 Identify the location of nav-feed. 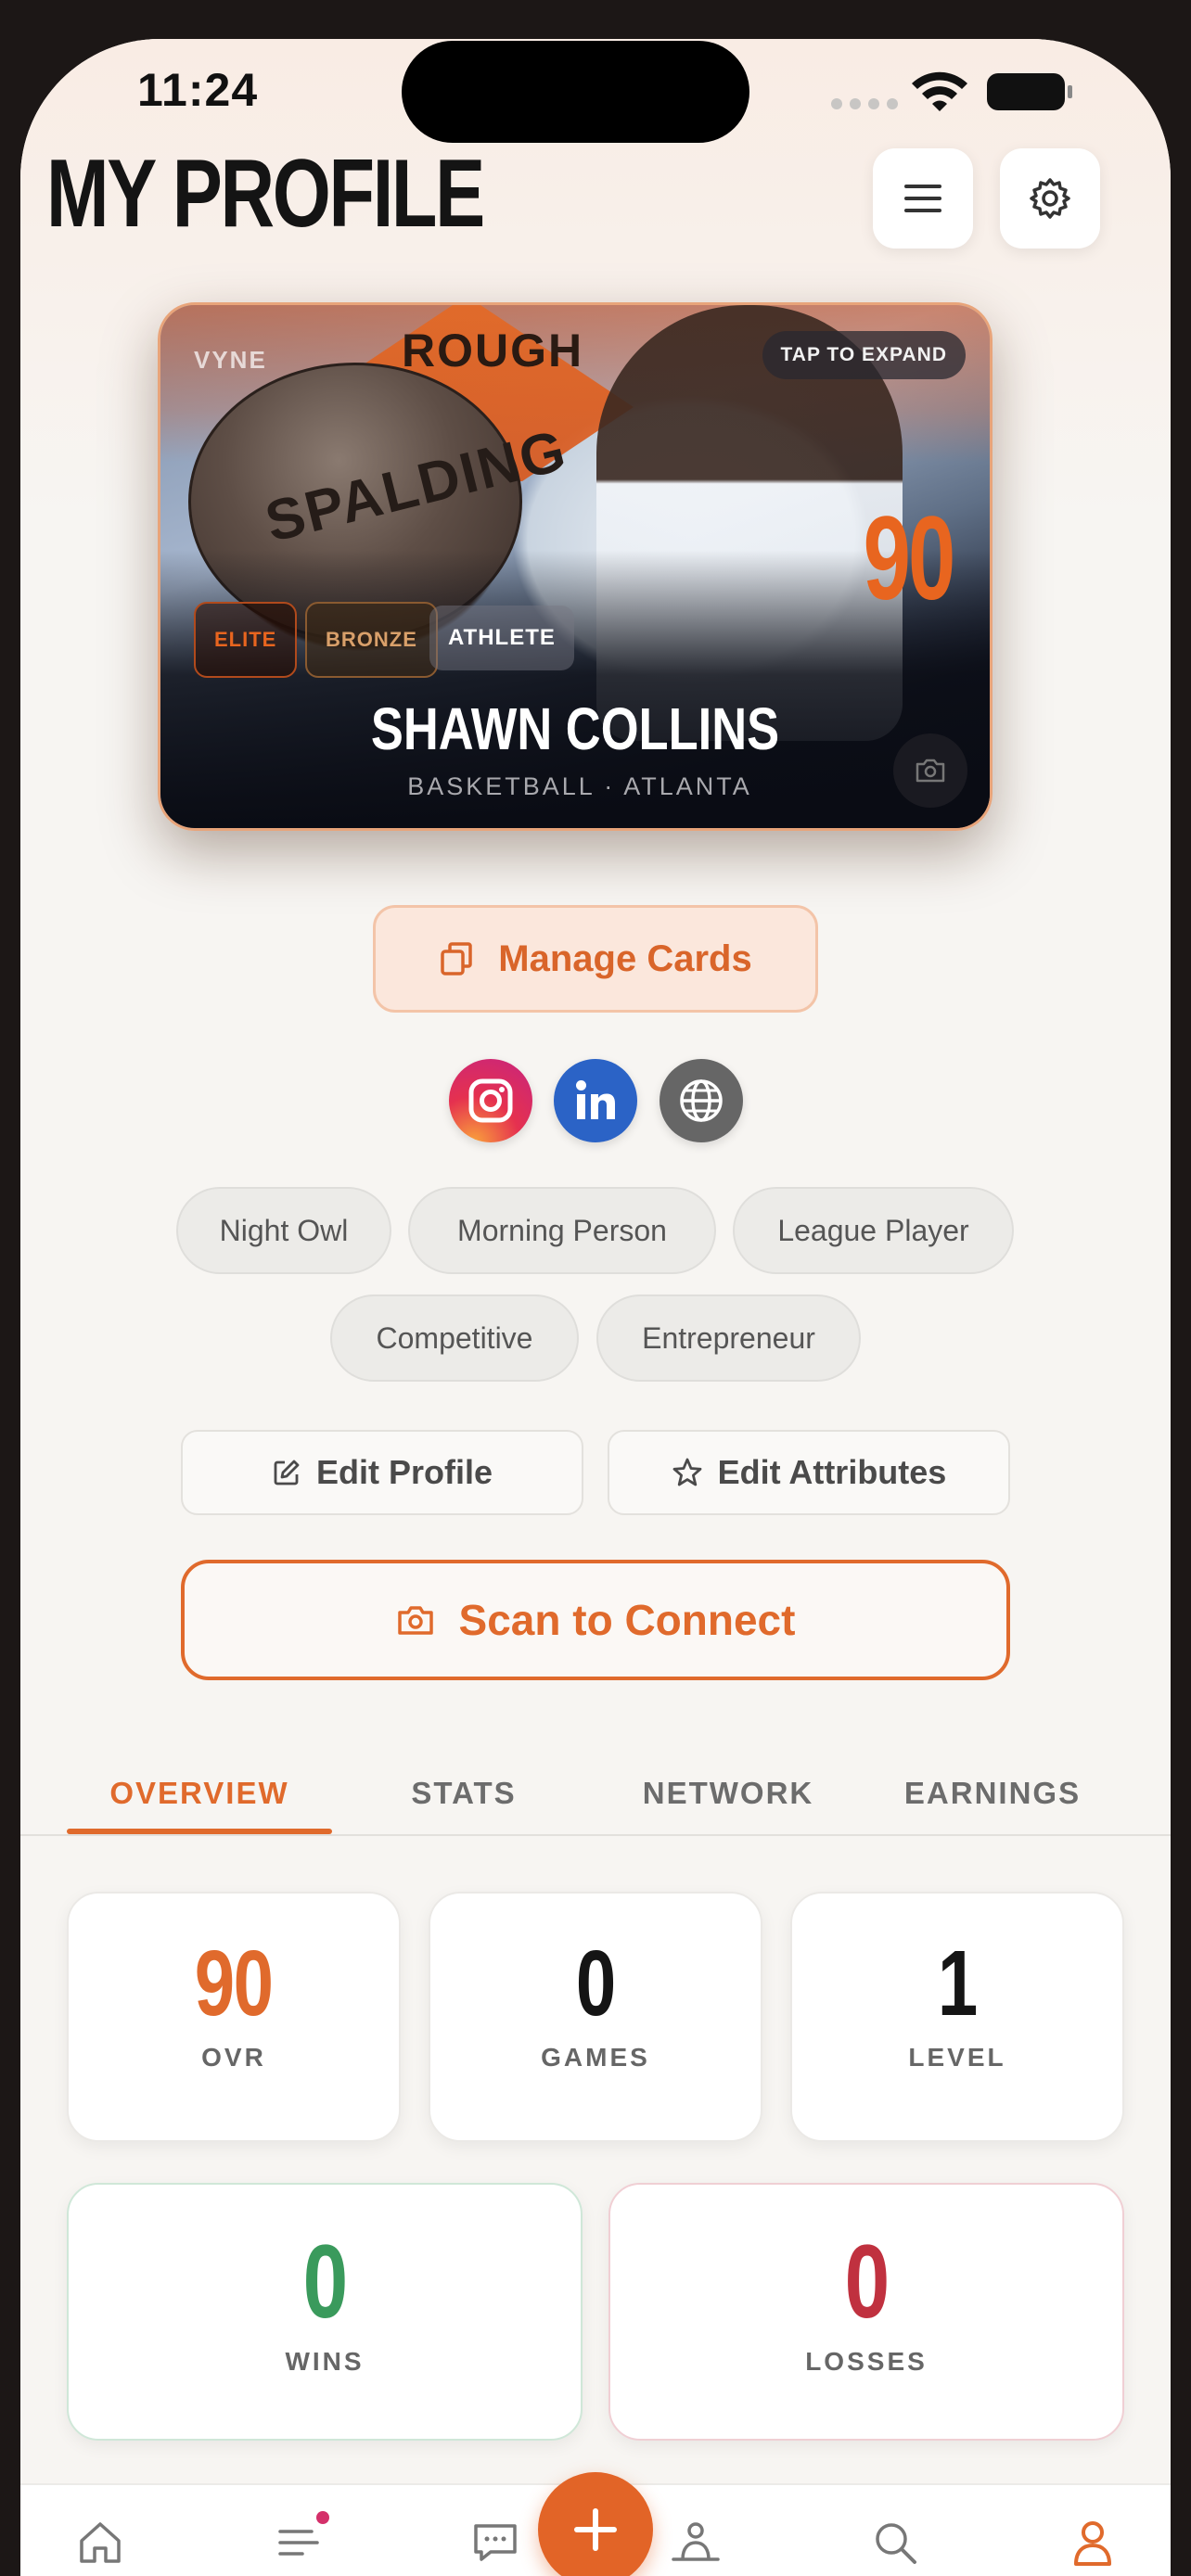
(299, 2542).